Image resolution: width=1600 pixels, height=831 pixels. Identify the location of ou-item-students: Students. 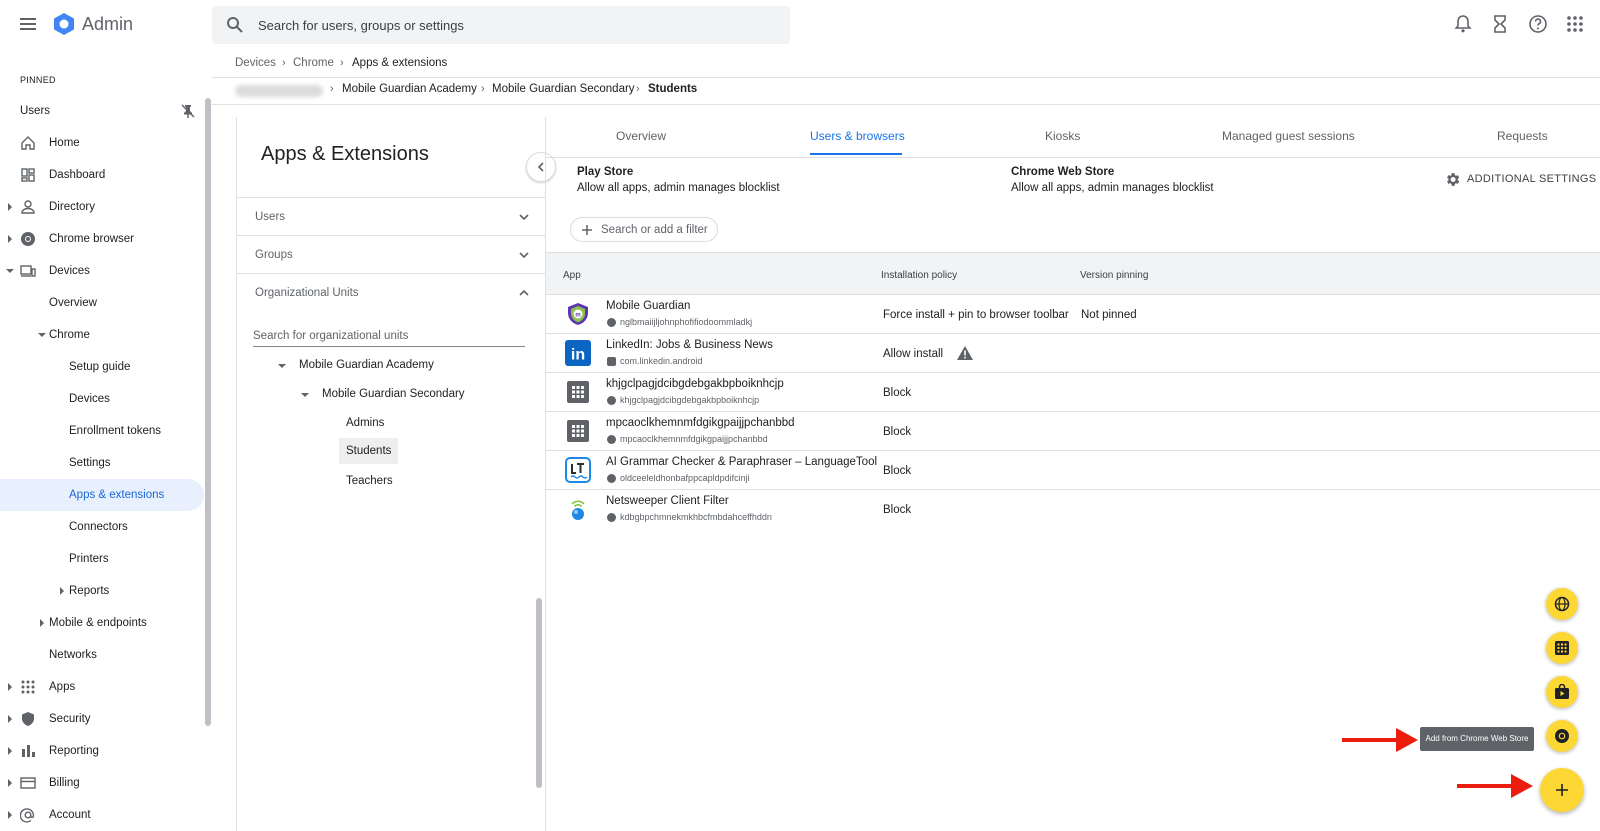
(369, 451).